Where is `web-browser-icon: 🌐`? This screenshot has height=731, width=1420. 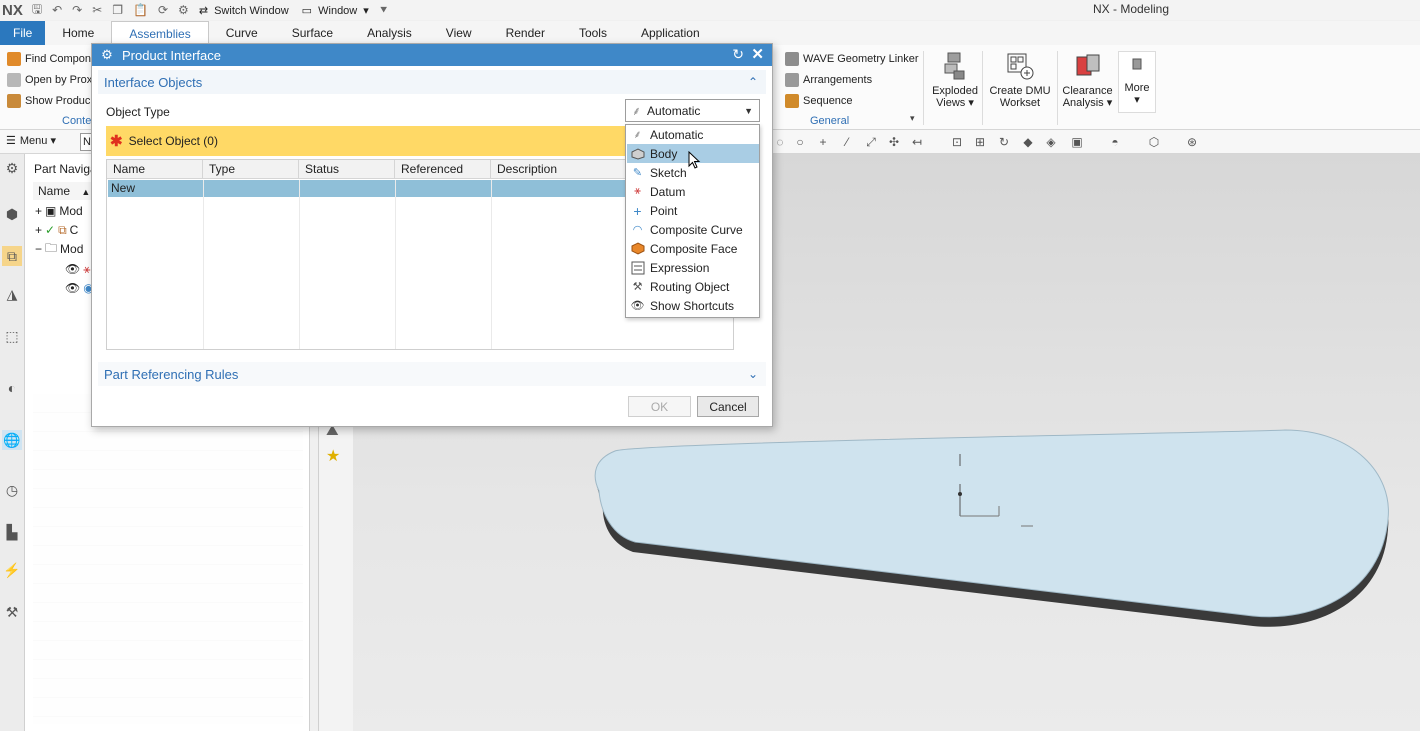 web-browser-icon: 🌐 is located at coordinates (12, 440).